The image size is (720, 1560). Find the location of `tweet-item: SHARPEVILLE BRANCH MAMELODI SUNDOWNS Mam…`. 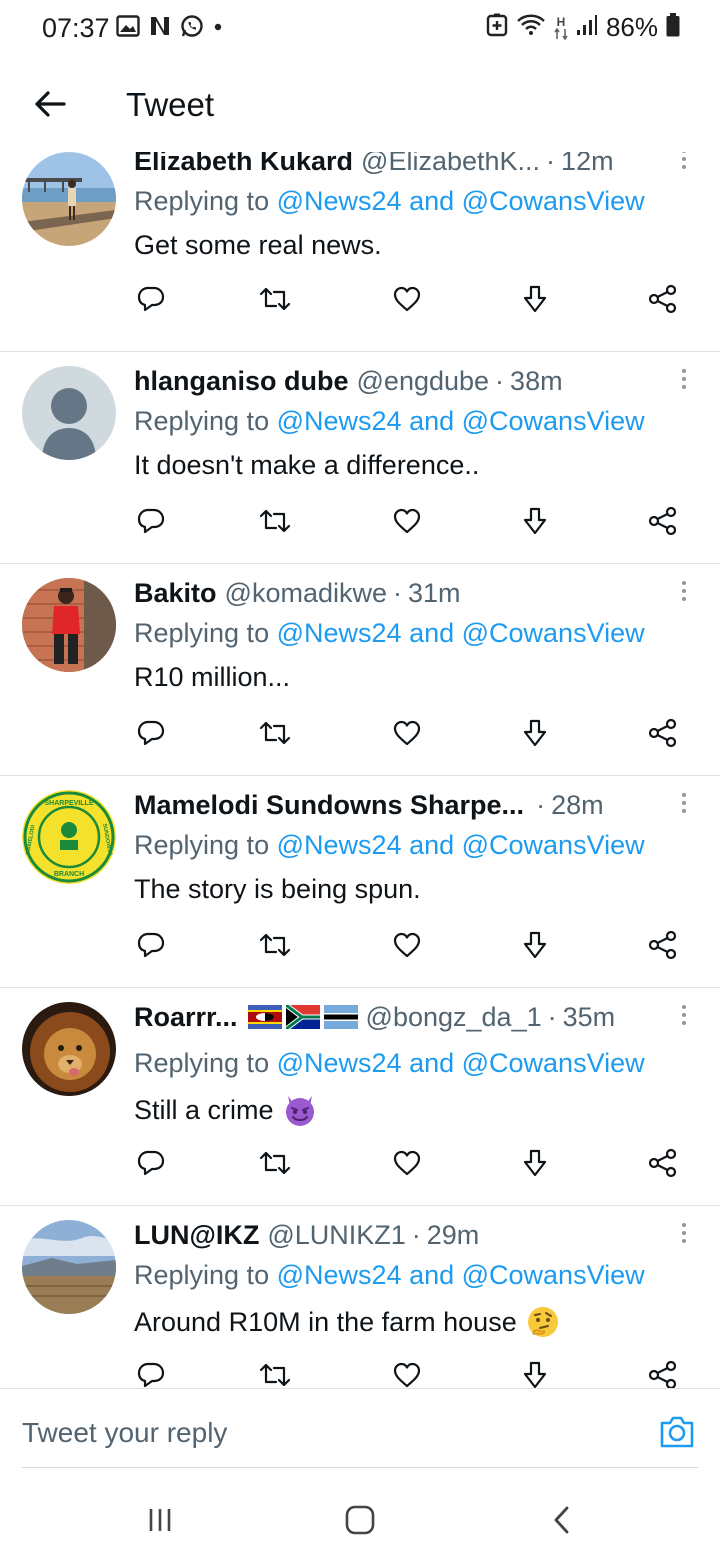

tweet-item: SHARPEVILLE BRANCH MAMELODI SUNDOWNS Mam… is located at coordinates (360, 882).